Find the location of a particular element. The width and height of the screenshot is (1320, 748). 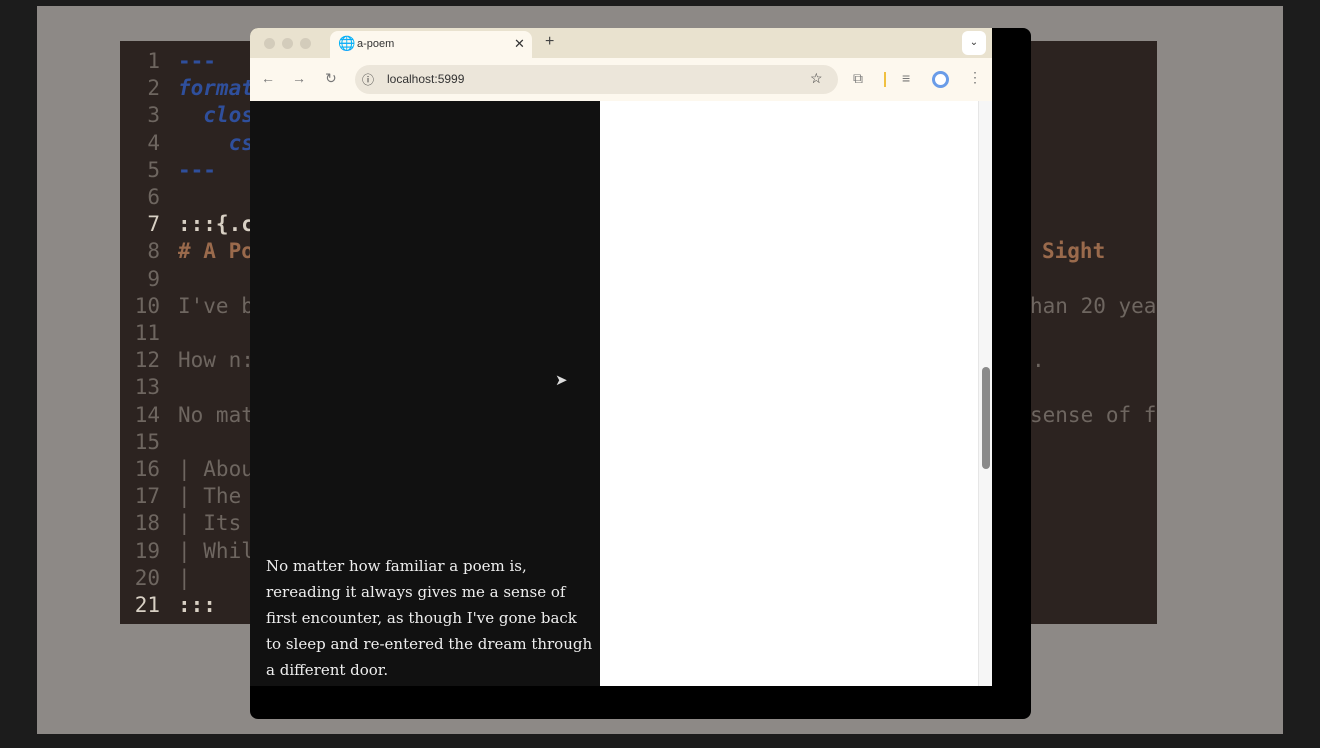

line-number: 7 is located at coordinates (153, 224).